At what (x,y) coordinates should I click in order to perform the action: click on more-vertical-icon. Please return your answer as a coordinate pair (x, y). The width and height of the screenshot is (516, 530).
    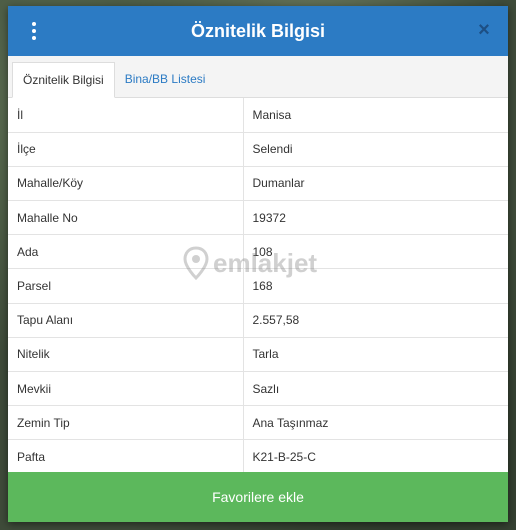
    Looking at the image, I should click on (34, 31).